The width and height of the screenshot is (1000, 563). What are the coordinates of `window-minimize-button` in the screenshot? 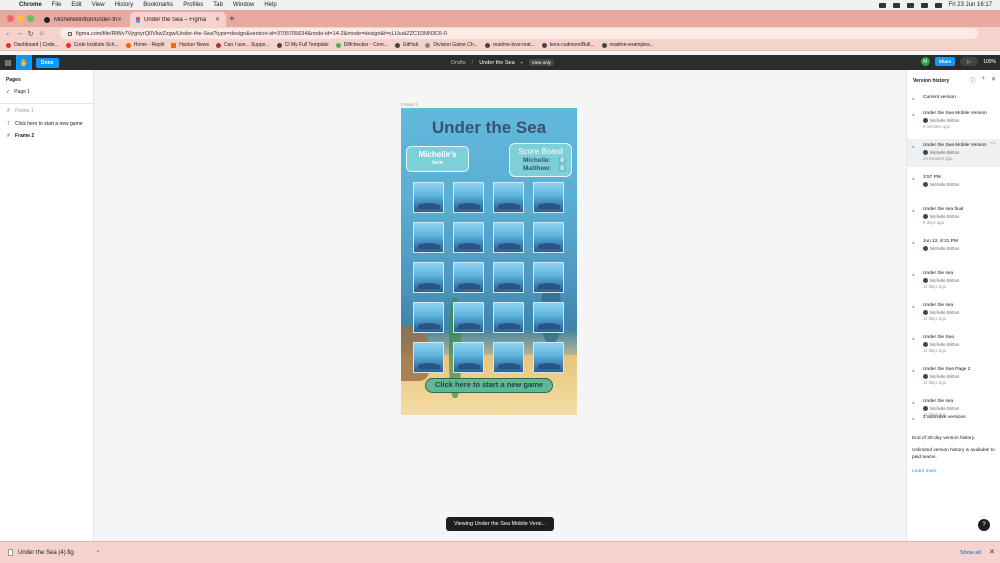 It's located at (20, 18).